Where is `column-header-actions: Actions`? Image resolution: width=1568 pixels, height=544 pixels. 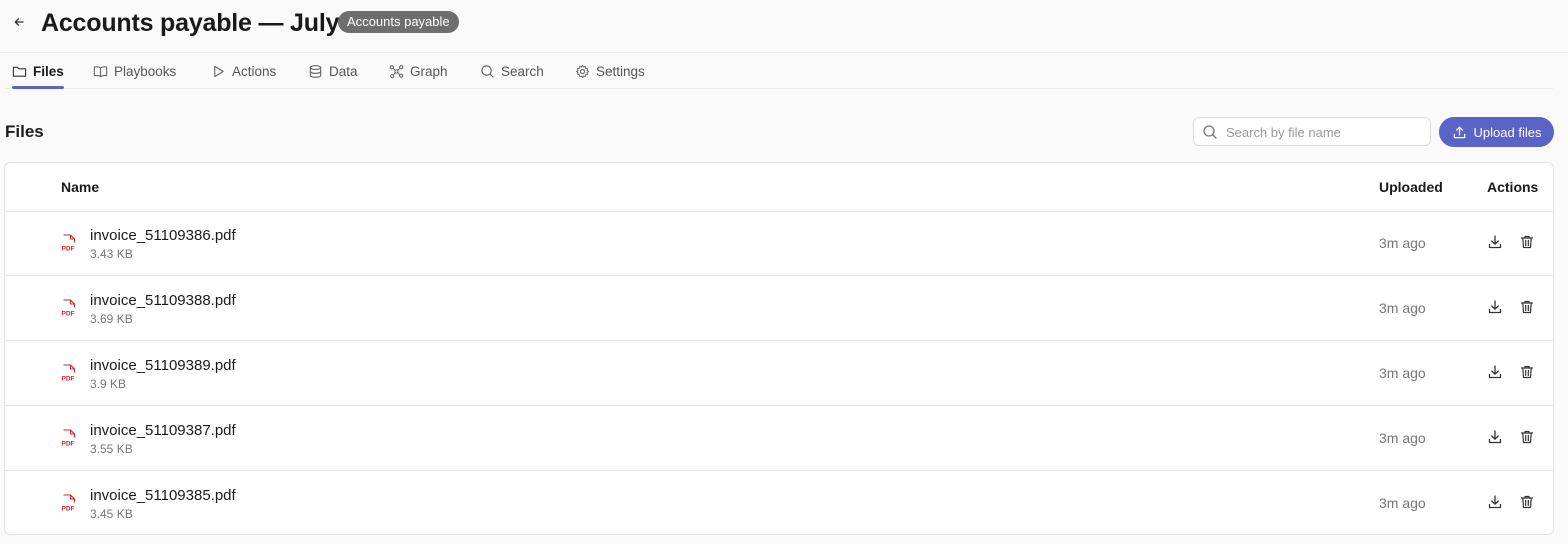
column-header-actions: Actions is located at coordinates (1513, 187).